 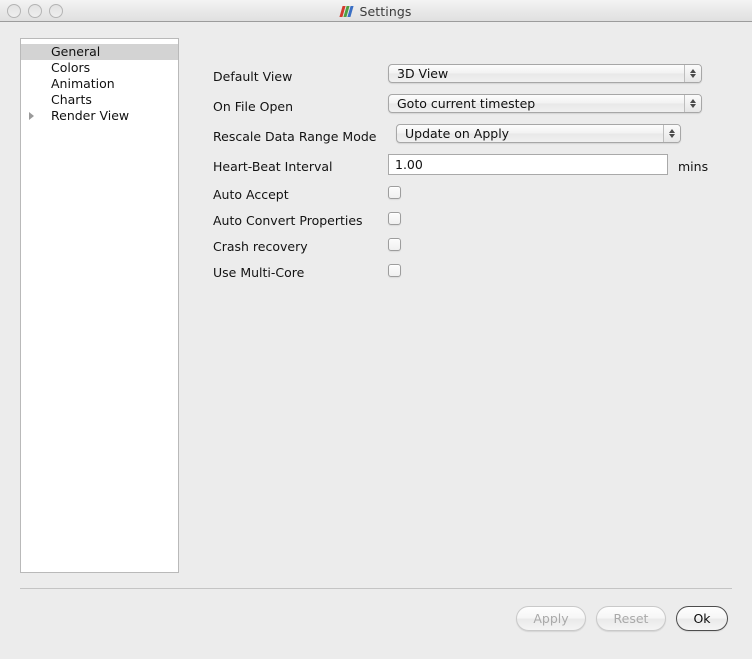 What do you see at coordinates (394, 270) in the screenshot?
I see `use-multi-core-checkbox` at bounding box center [394, 270].